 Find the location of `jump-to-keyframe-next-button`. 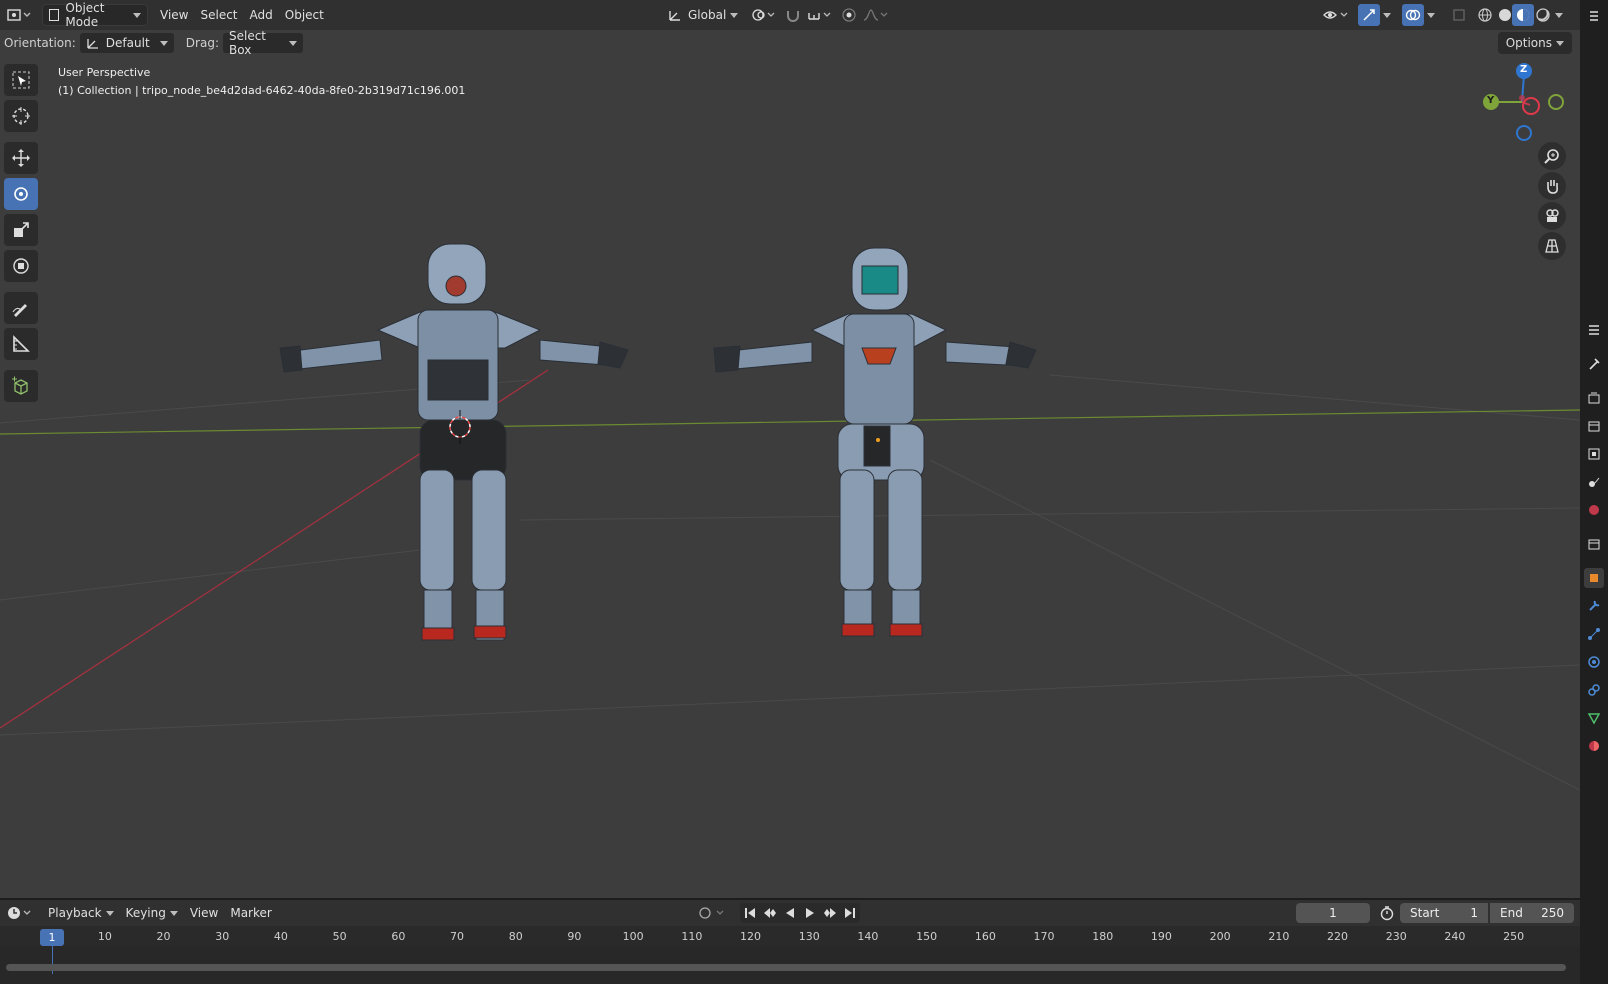

jump-to-keyframe-next-button is located at coordinates (830, 913).